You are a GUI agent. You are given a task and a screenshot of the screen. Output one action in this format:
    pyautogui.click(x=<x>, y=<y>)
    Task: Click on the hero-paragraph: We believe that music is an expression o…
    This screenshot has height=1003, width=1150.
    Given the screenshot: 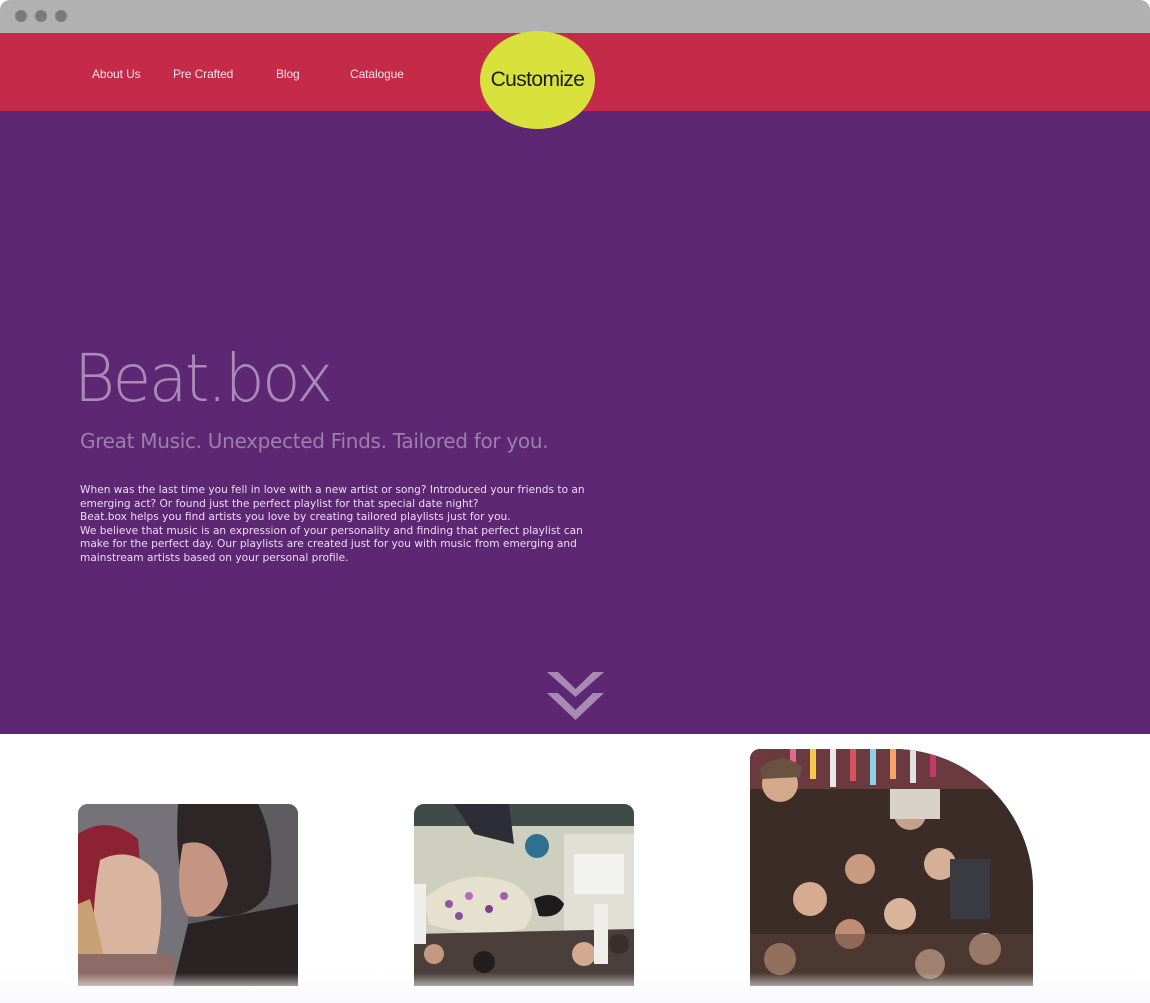 What is the action you would take?
    pyautogui.click(x=331, y=544)
    